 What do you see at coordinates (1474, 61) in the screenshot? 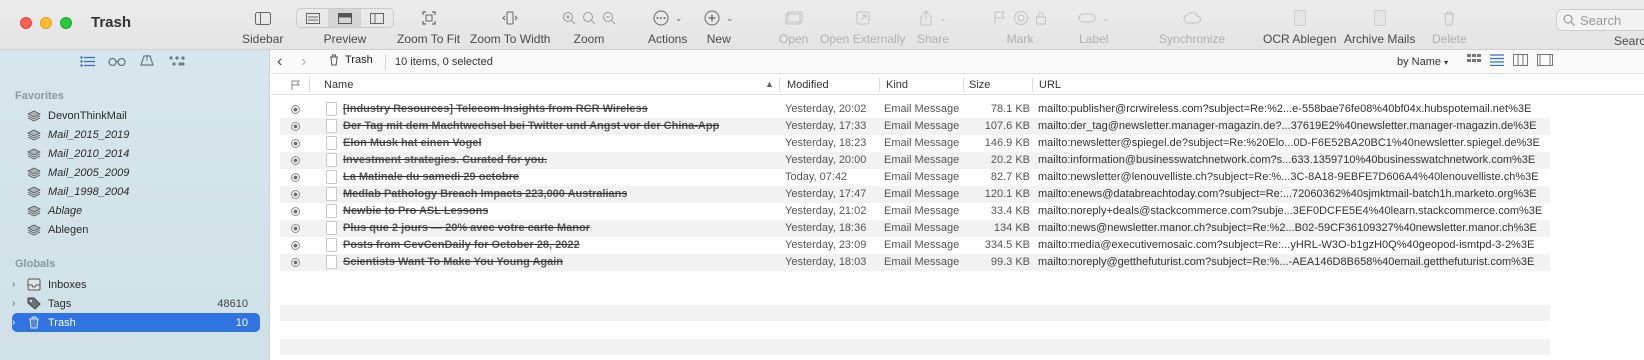
I see `icon-view-icon` at bounding box center [1474, 61].